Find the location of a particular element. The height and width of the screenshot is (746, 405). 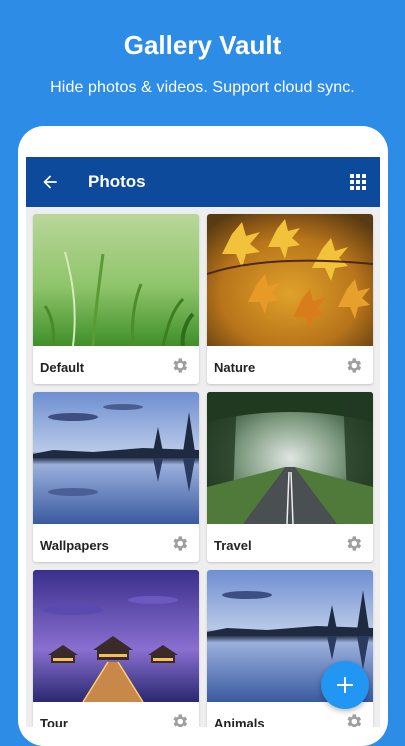

album-thumbnail-lake is located at coordinates (116, 458).